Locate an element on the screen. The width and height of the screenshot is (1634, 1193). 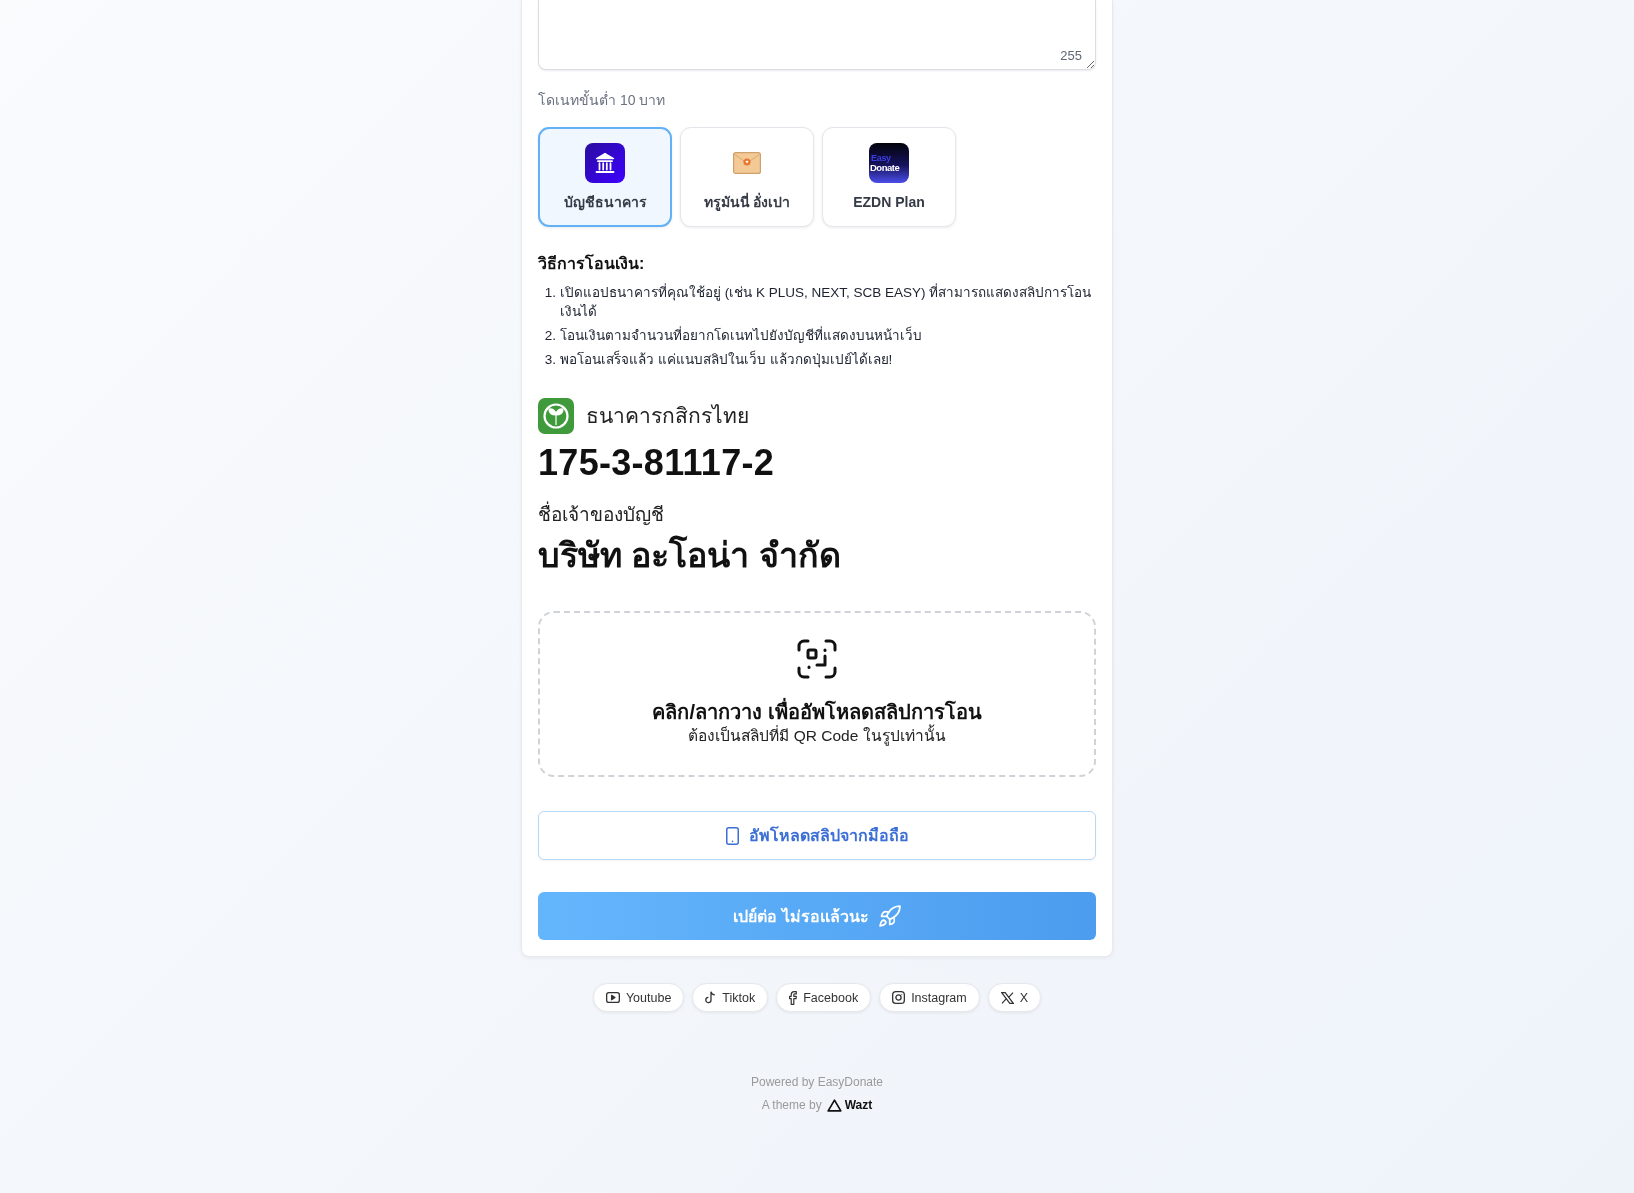
letter-f-icon is located at coordinates (793, 997).